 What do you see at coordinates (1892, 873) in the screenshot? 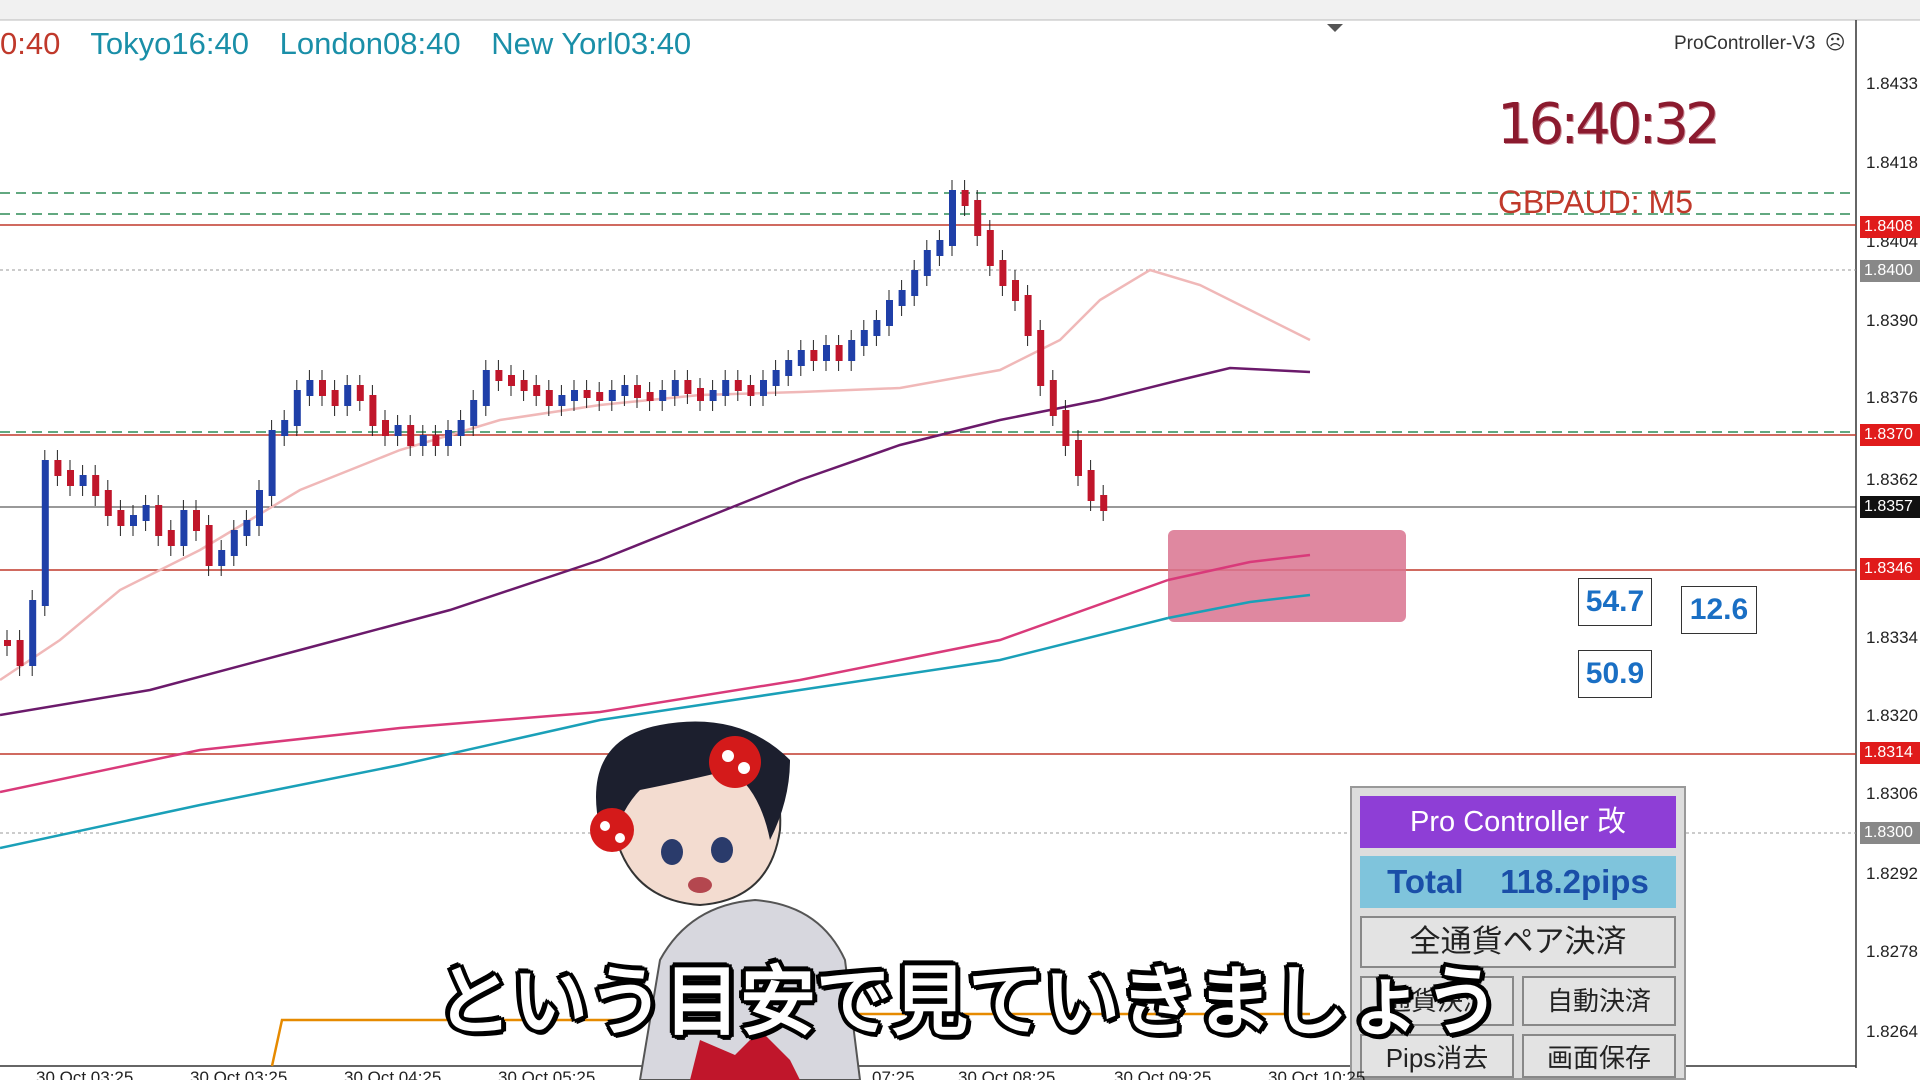
I see `price-label: 1.8292` at bounding box center [1892, 873].